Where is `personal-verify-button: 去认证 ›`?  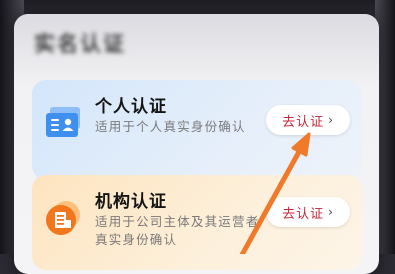
personal-verify-button: 去认证 › is located at coordinates (308, 120).